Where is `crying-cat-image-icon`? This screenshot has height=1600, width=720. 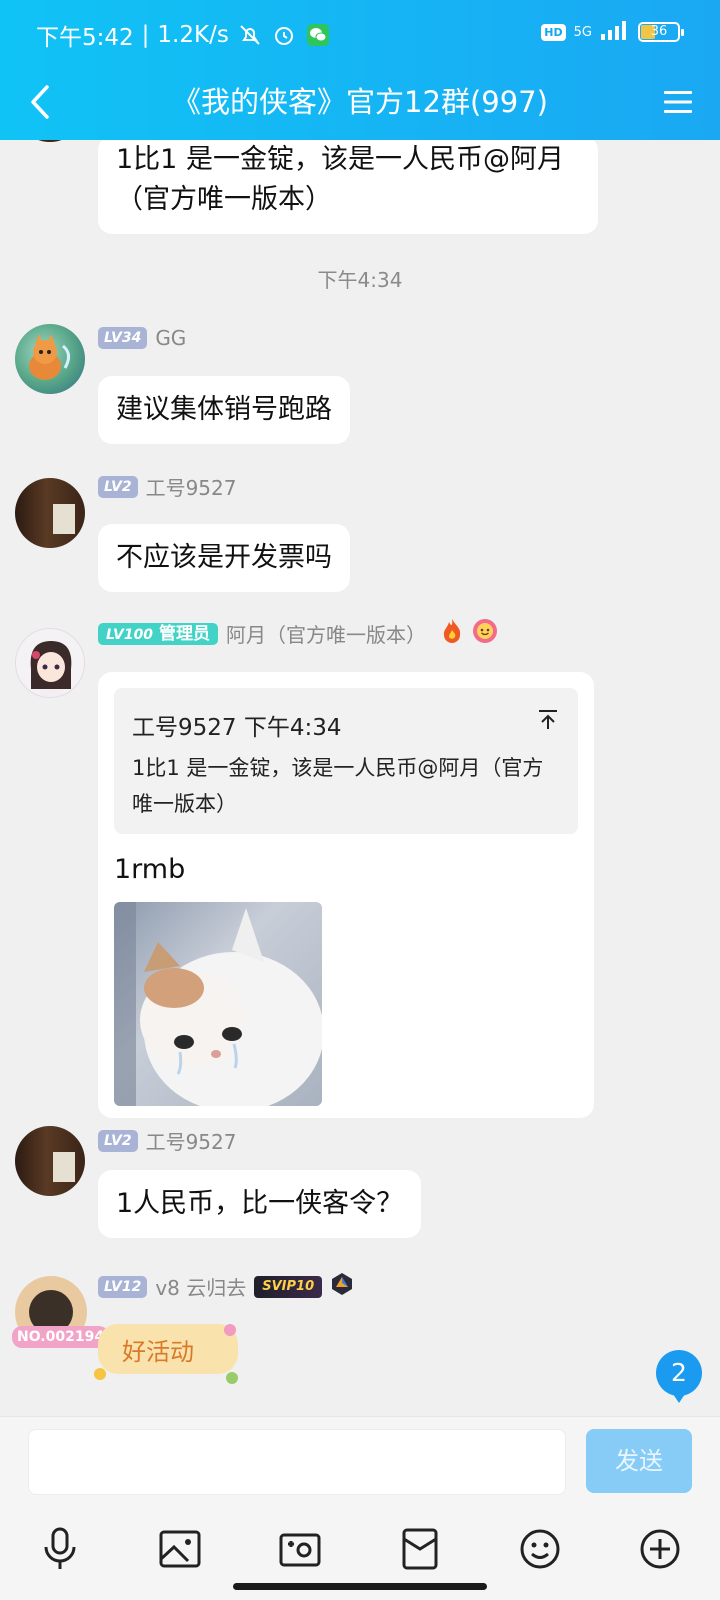
crying-cat-image-icon is located at coordinates (218, 1004).